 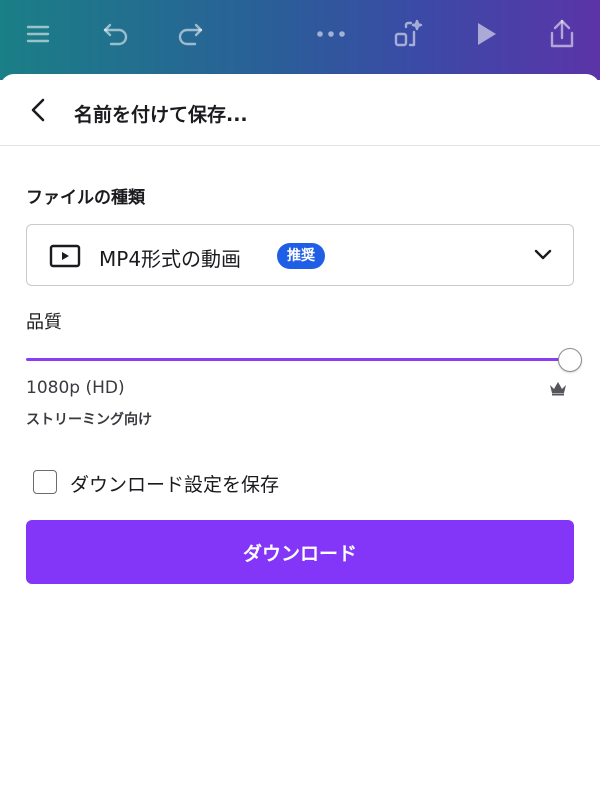 What do you see at coordinates (65, 256) in the screenshot?
I see `video-icon` at bounding box center [65, 256].